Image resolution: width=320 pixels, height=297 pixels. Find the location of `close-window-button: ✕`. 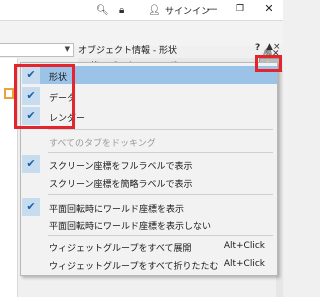

close-window-button: ✕ is located at coordinates (269, 10).